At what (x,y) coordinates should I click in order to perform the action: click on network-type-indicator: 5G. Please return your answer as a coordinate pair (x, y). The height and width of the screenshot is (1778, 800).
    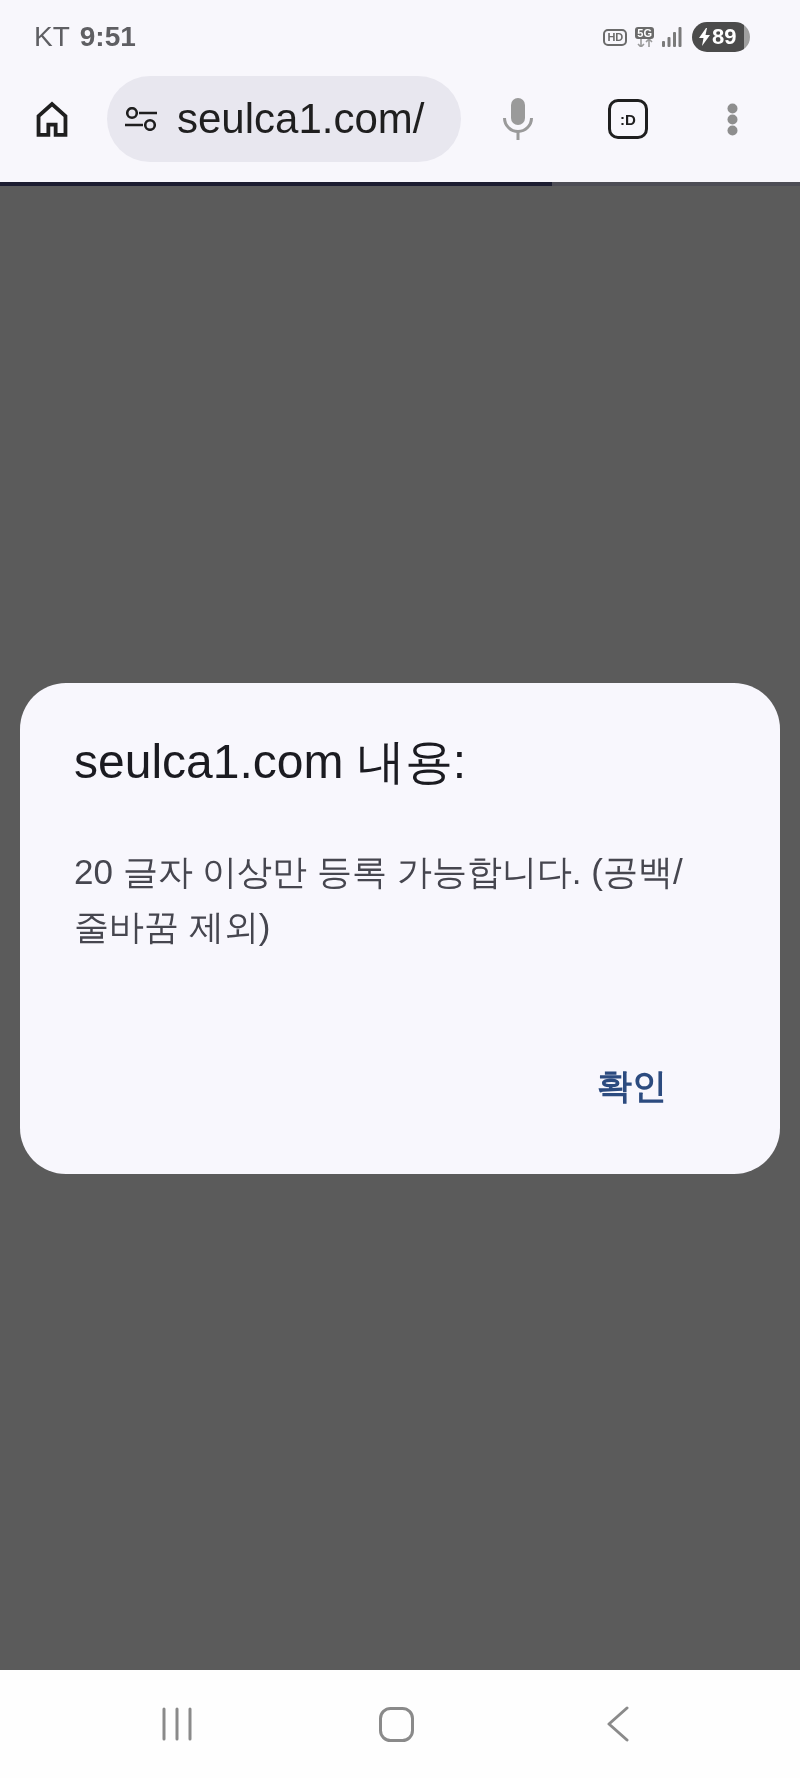
    Looking at the image, I should click on (644, 33).